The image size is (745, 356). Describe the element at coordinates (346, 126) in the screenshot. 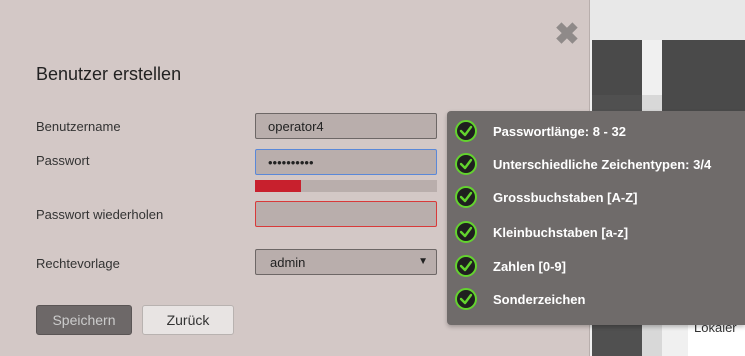

I see `username-input` at that location.